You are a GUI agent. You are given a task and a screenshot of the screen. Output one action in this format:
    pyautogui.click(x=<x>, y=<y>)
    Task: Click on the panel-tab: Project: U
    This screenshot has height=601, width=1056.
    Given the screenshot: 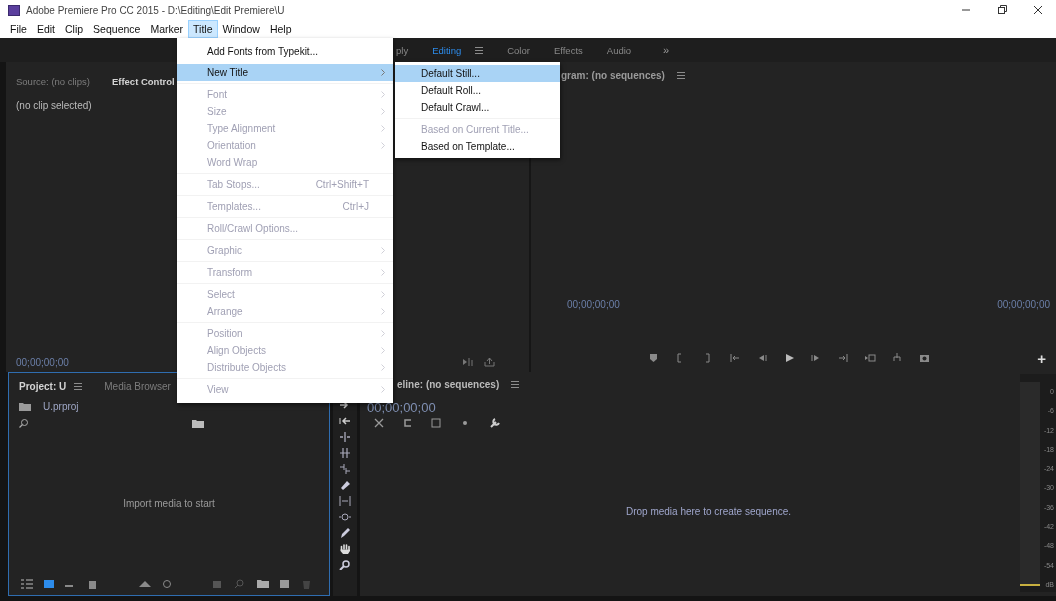 What is the action you would take?
    pyautogui.click(x=51, y=386)
    